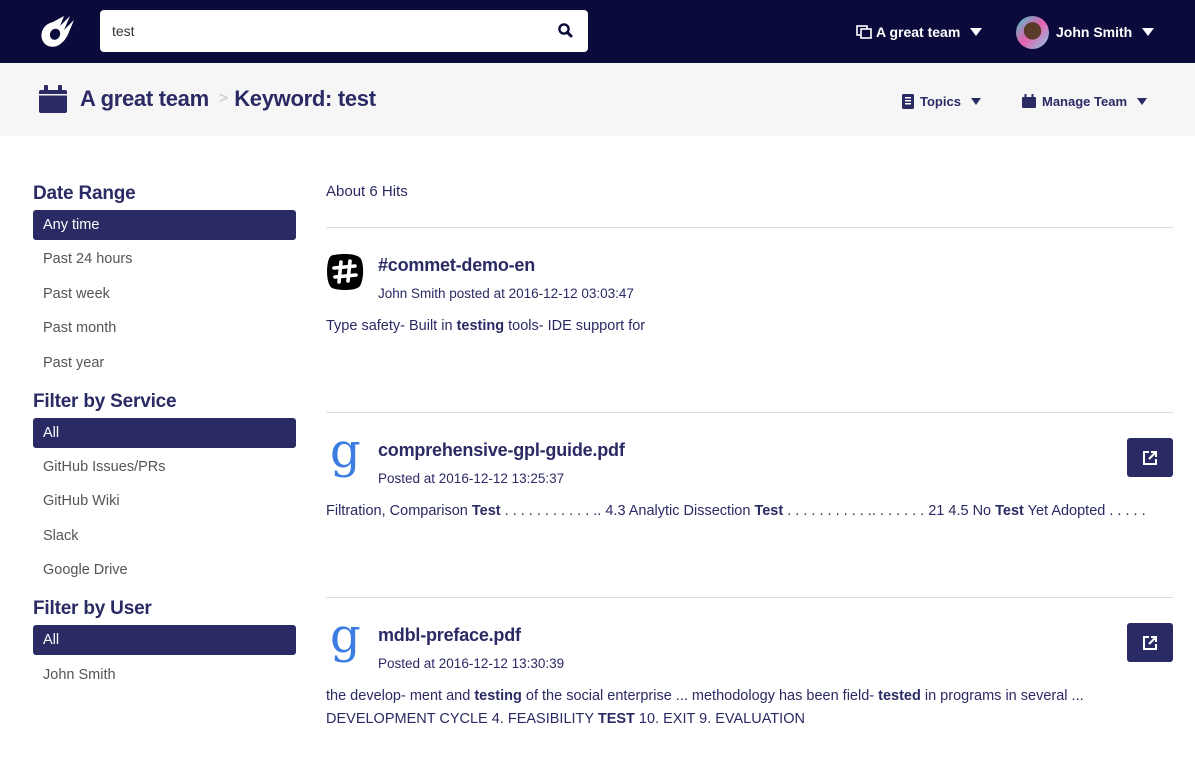 Image resolution: width=1195 pixels, height=770 pixels. I want to click on result-meta: Posted at 2016-12-12 13:25:37, so click(471, 478).